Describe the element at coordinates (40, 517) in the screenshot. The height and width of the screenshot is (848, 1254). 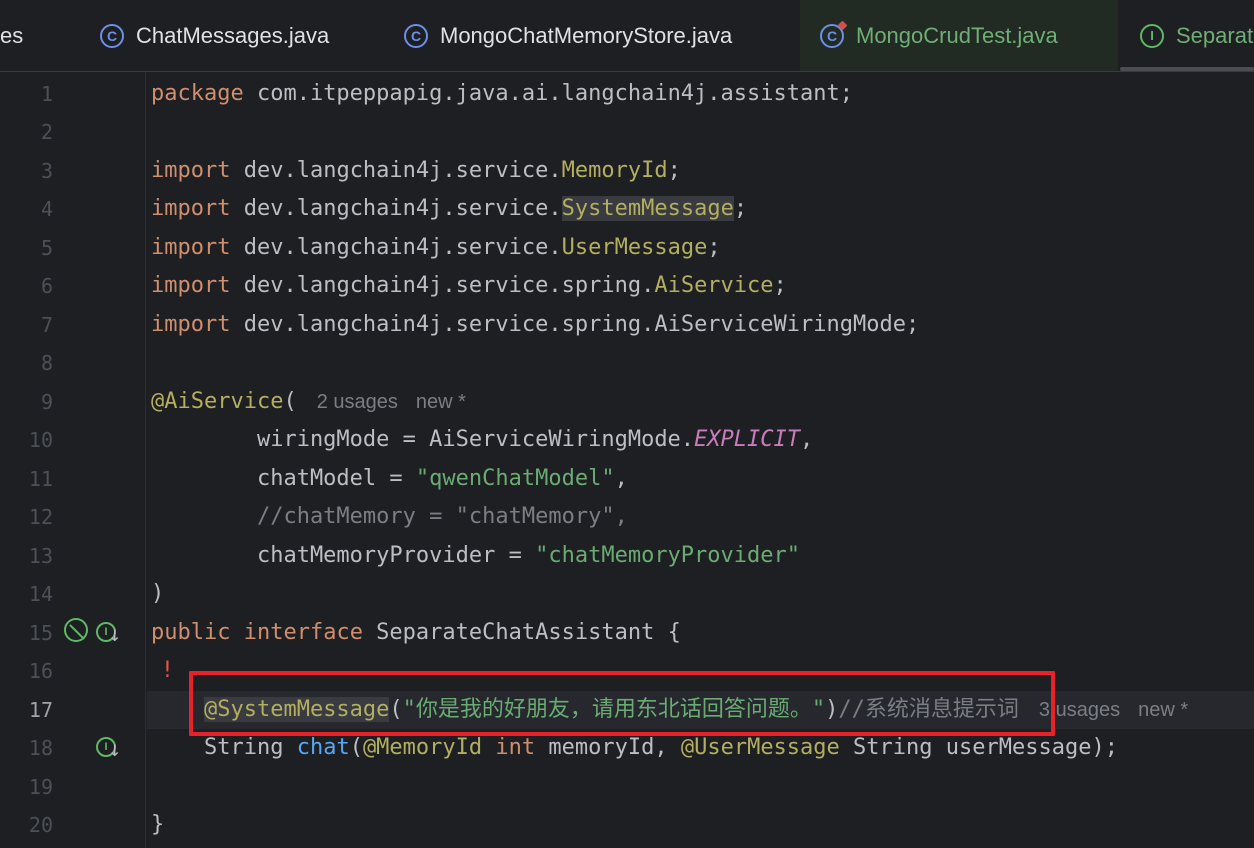
I see `line-number: 12` at that location.